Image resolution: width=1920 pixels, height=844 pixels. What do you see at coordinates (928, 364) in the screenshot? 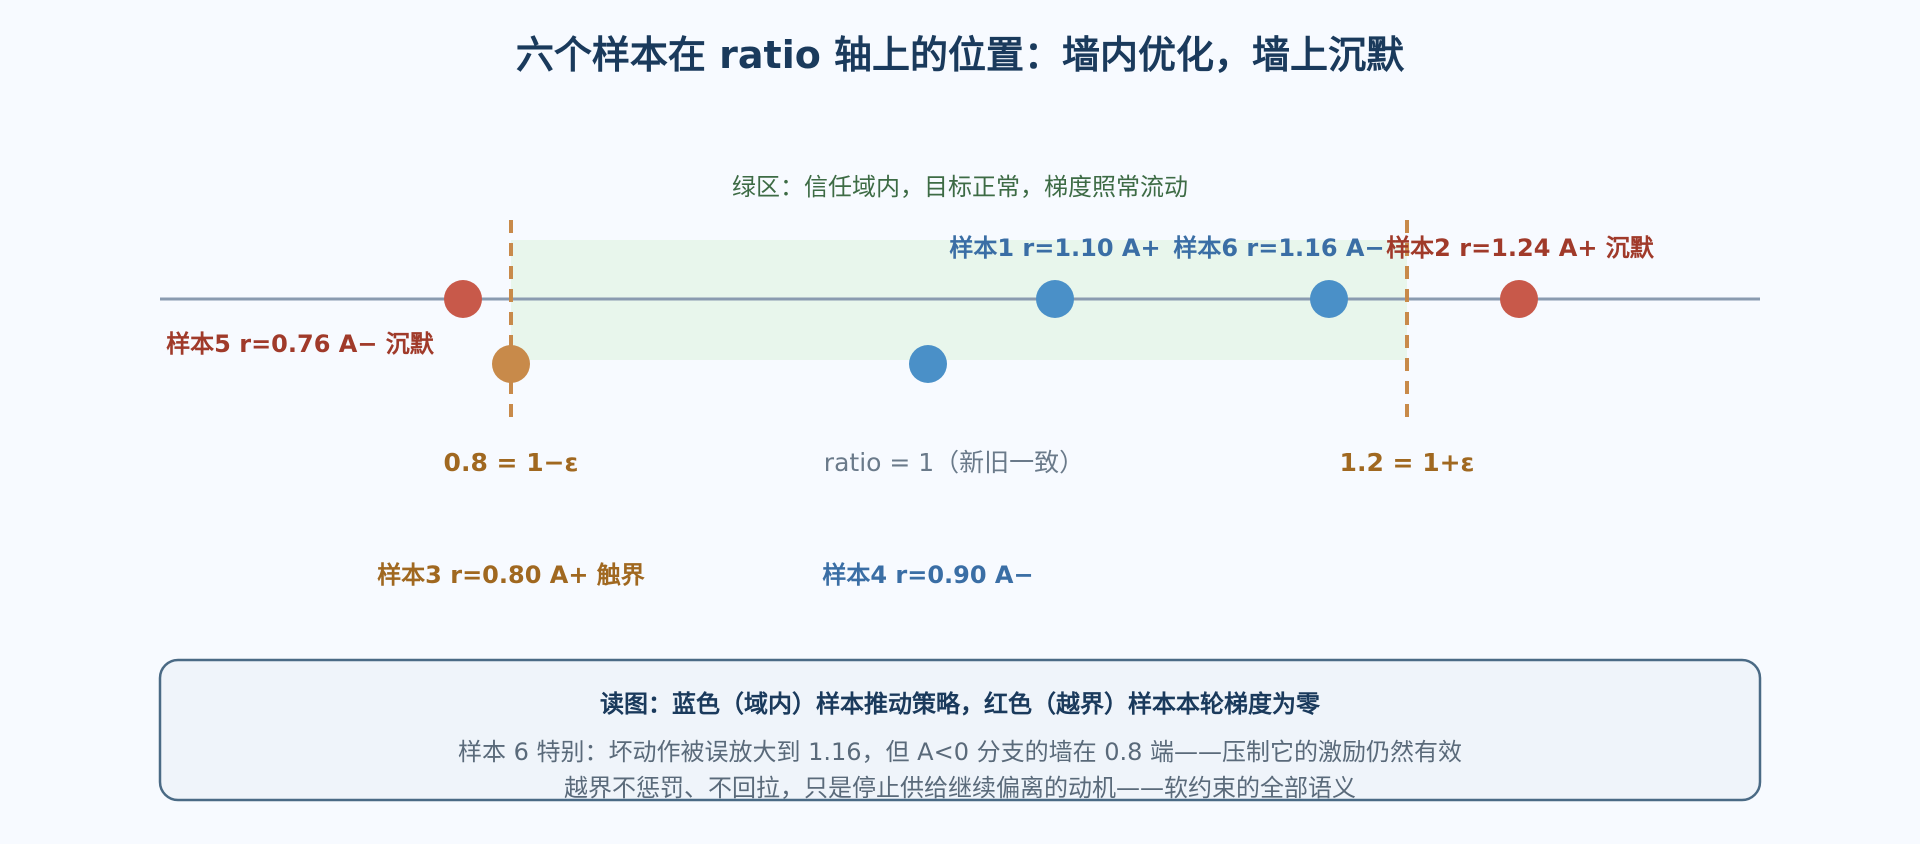
I see `sample-4-dot` at bounding box center [928, 364].